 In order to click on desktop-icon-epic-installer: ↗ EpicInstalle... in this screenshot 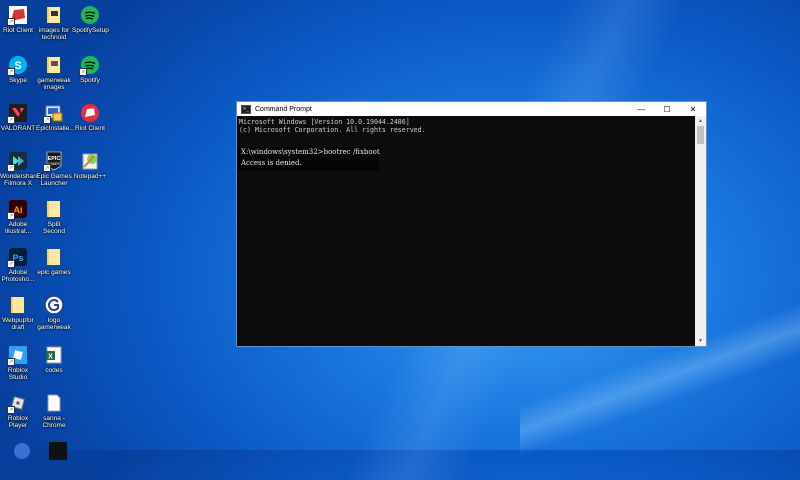, I will do `click(55, 117)`.